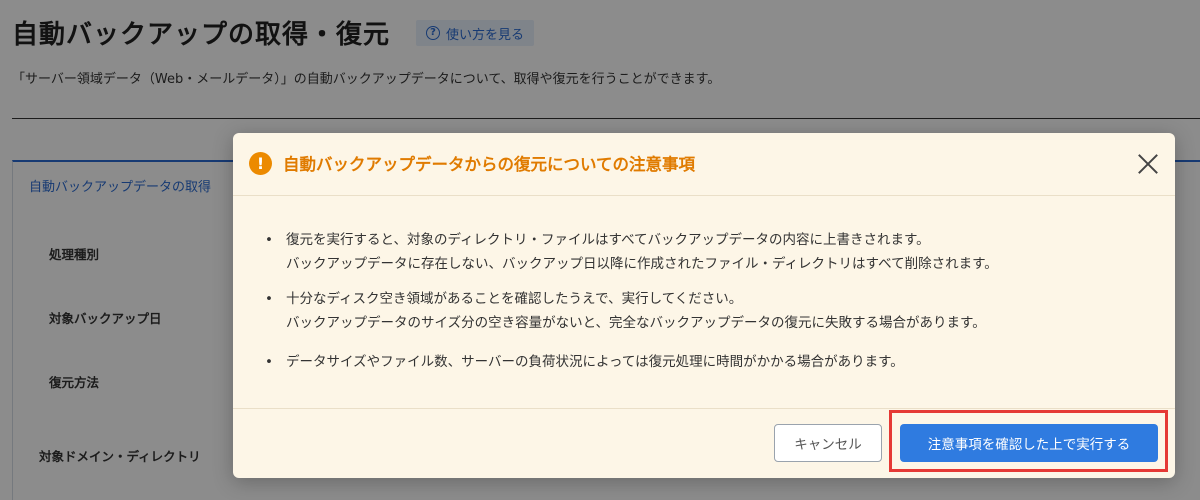 The image size is (1200, 500). What do you see at coordinates (704, 164) in the screenshot?
I see `dialog-header: ! 自動バックアップデータからの復元についての注意事項` at bounding box center [704, 164].